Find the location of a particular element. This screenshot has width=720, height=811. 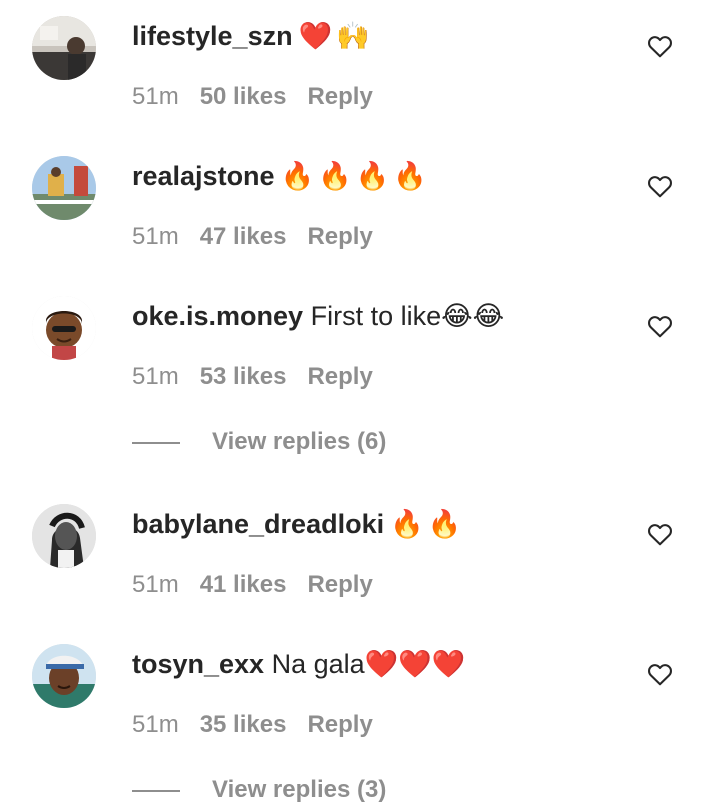

likes-count: 35 likes is located at coordinates (243, 724).